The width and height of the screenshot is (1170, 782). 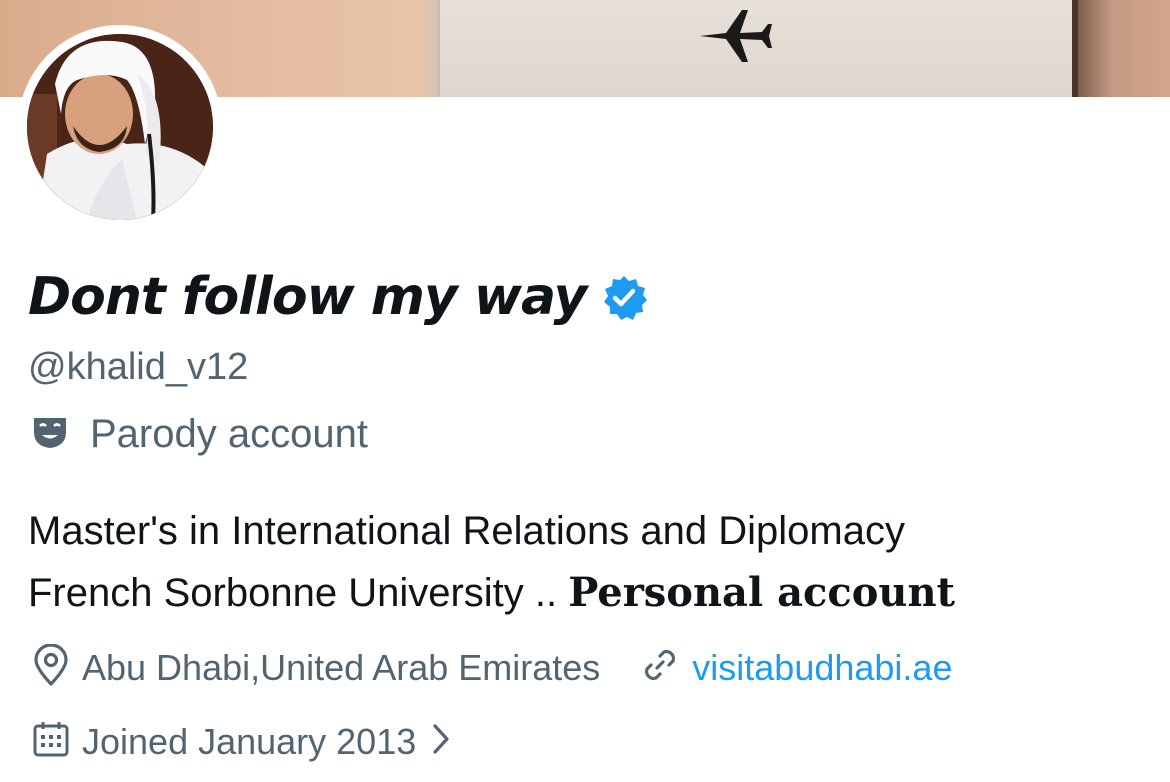 What do you see at coordinates (660, 667) in the screenshot?
I see `link-icon` at bounding box center [660, 667].